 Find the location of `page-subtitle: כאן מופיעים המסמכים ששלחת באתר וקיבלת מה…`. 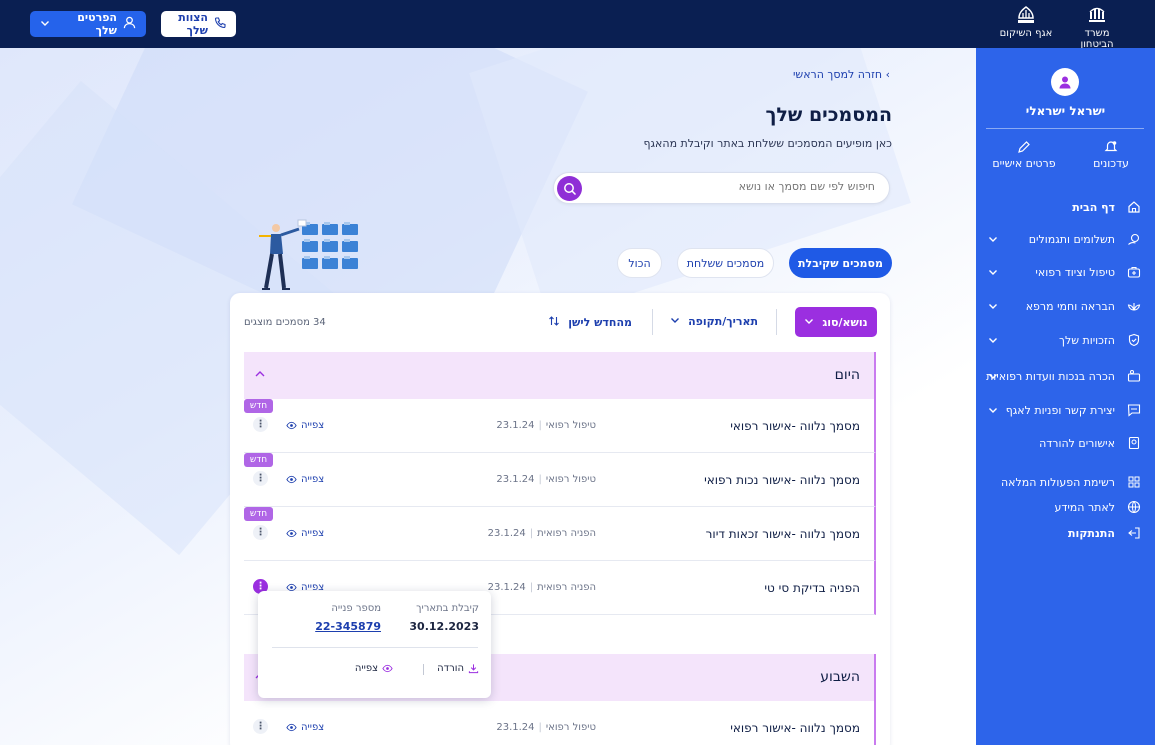

page-subtitle: כאן מופיעים המסמכים ששלחת באתר וקיבלת מה… is located at coordinates (767, 143).